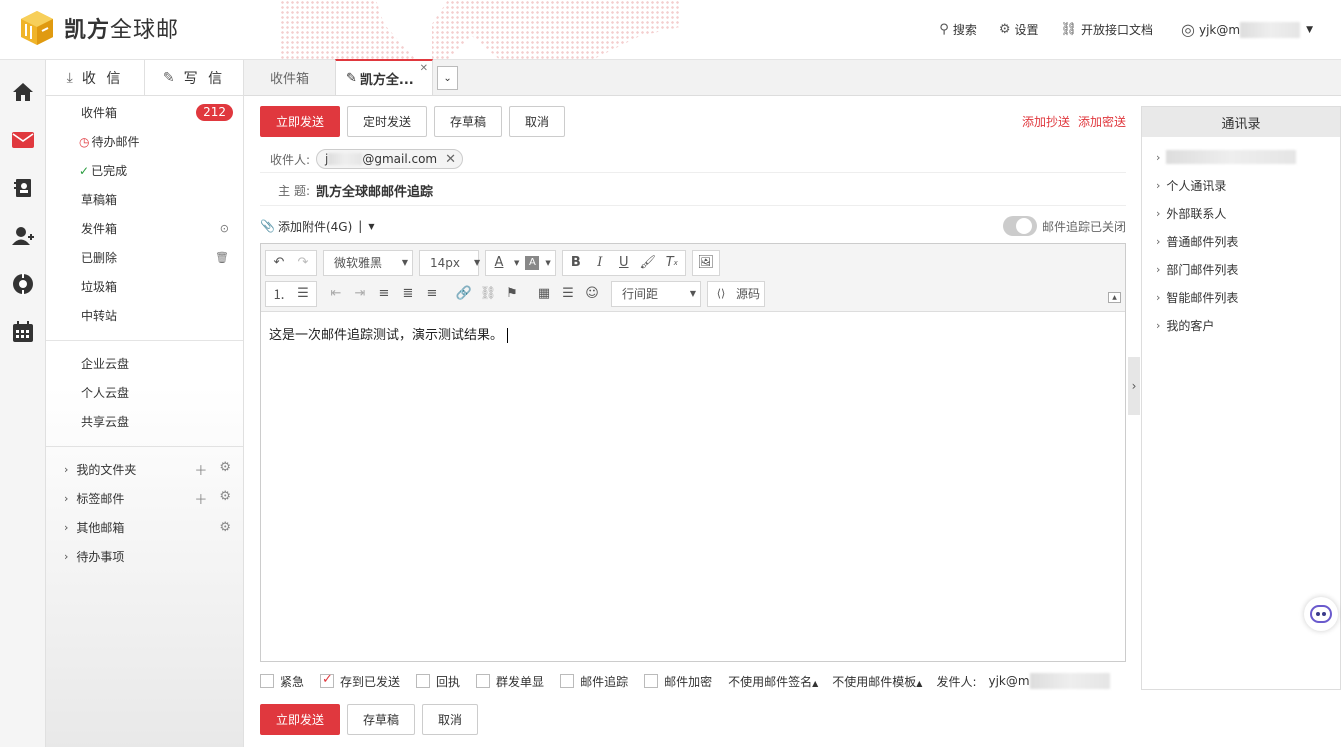 The width and height of the screenshot is (1341, 747). What do you see at coordinates (194, 77) in the screenshot?
I see `compose-button: ✎ 写 信` at bounding box center [194, 77].